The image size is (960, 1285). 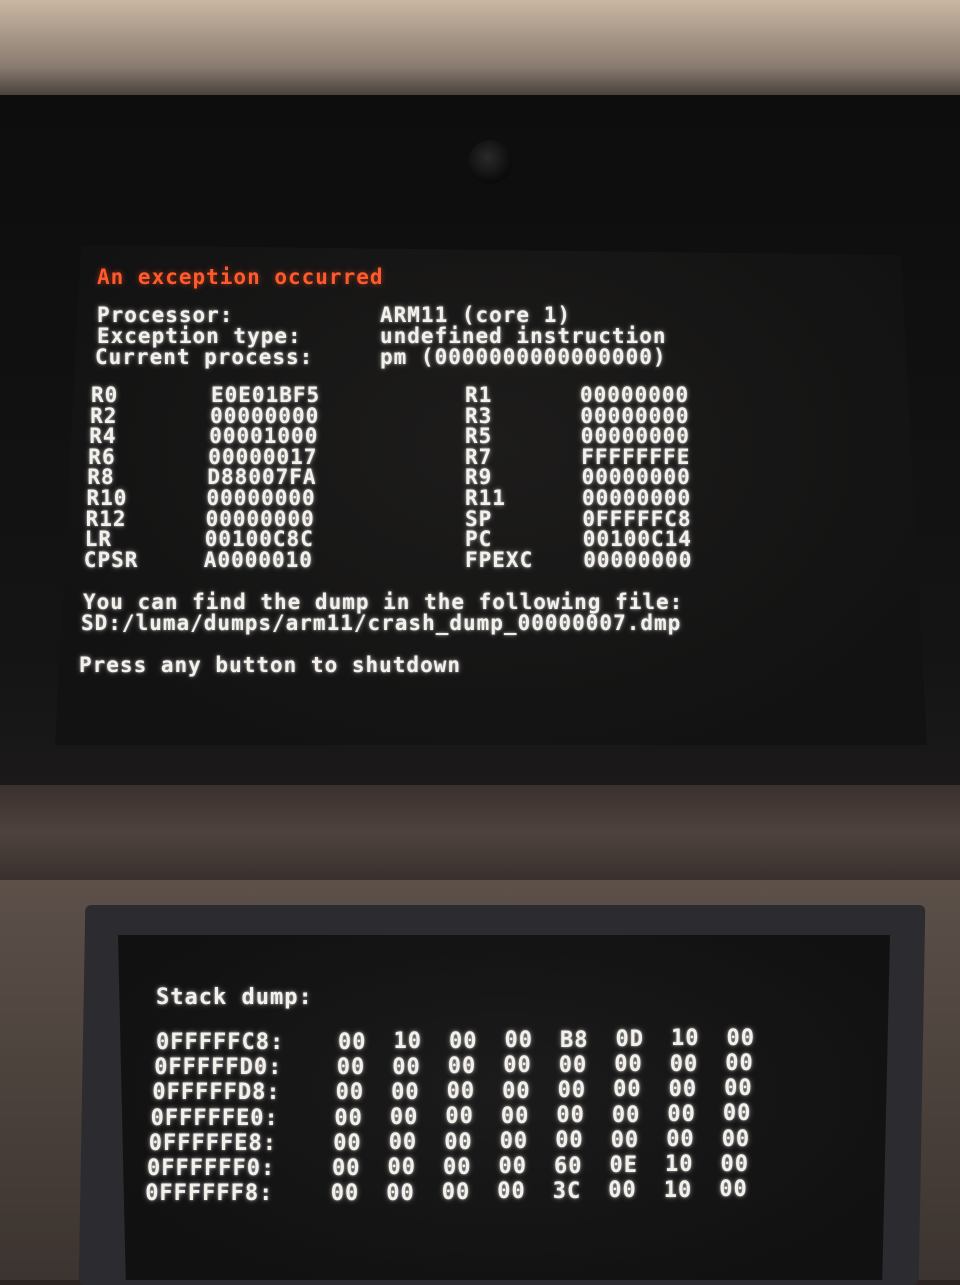 What do you see at coordinates (209, 1194) in the screenshot?
I see `stack-address: 0FFFFFF8:` at bounding box center [209, 1194].